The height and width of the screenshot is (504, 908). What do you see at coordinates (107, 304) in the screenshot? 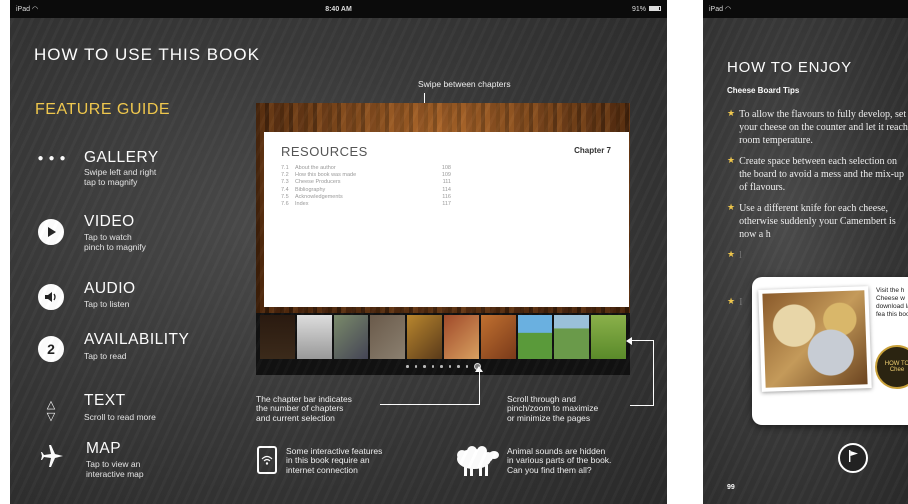
I see `feature-audio-desc: Tap to listen` at bounding box center [107, 304].